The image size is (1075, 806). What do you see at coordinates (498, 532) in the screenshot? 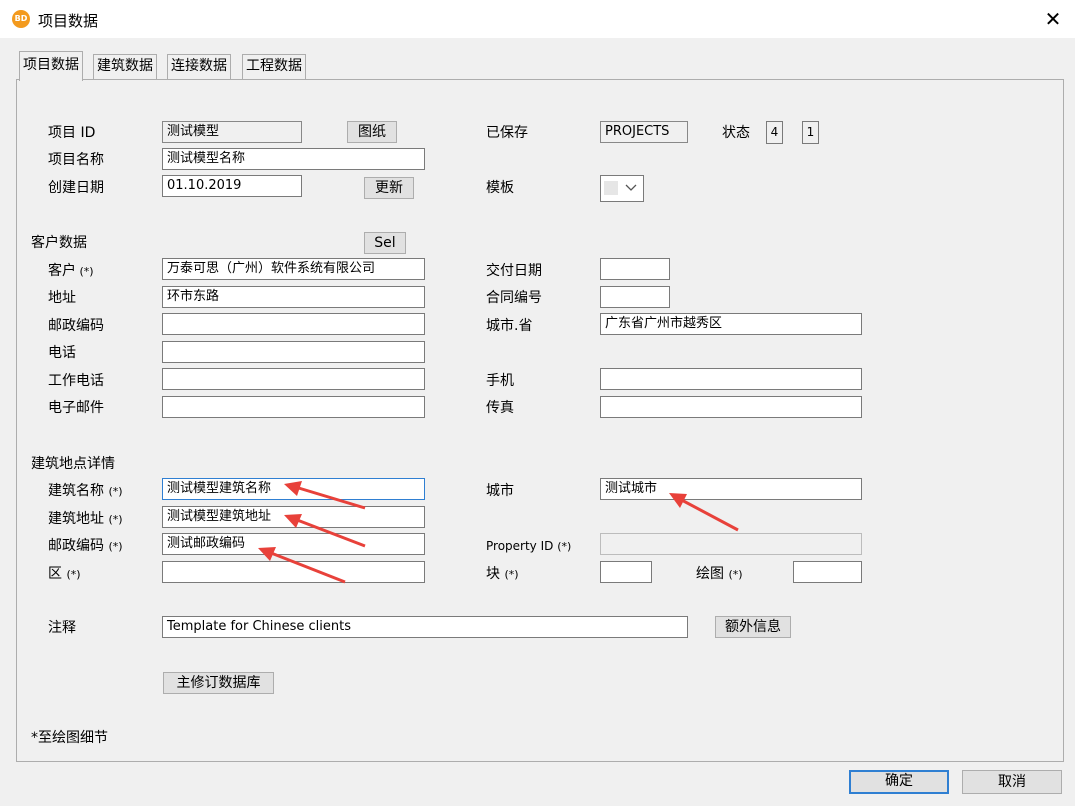
I see `annotation-arrows` at bounding box center [498, 532].